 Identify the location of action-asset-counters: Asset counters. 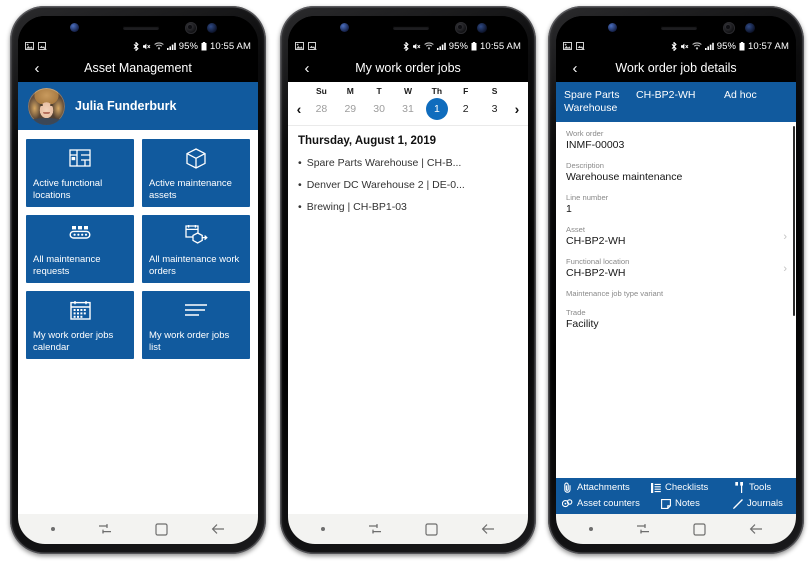
(611, 503).